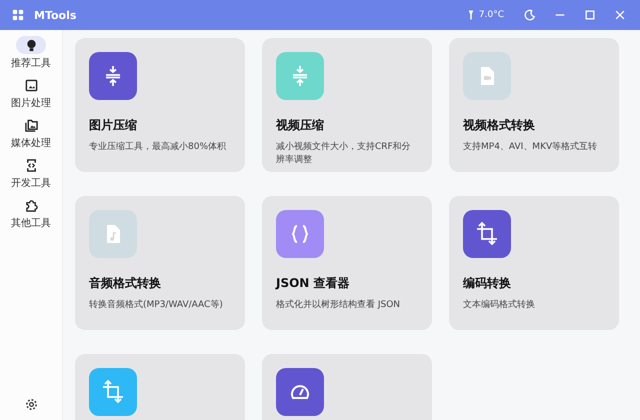  Describe the element at coordinates (31, 165) in the screenshot. I see `phone-code-icon` at that location.